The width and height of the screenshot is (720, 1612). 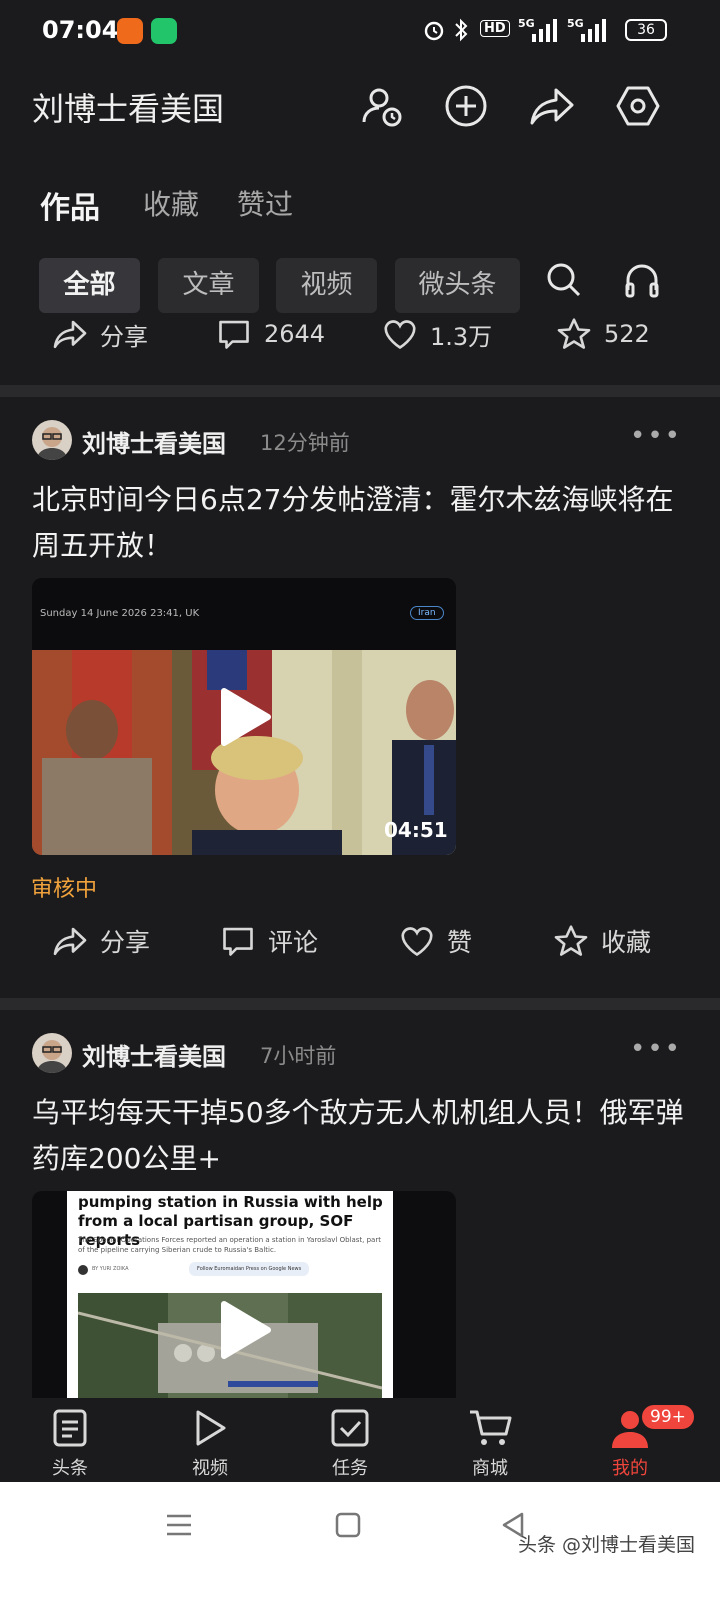 What do you see at coordinates (110, 1269) in the screenshot?
I see `article-byline: BY YURI ZOIKA` at bounding box center [110, 1269].